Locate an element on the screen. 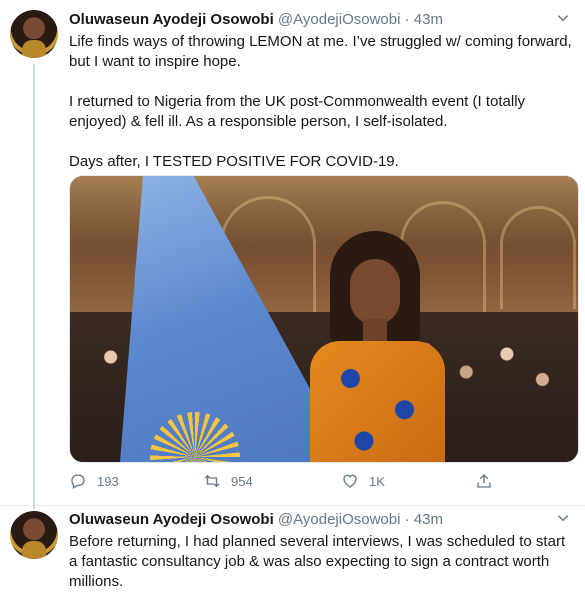 This screenshot has height=597, width=585. like-count: 1K is located at coordinates (377, 481).